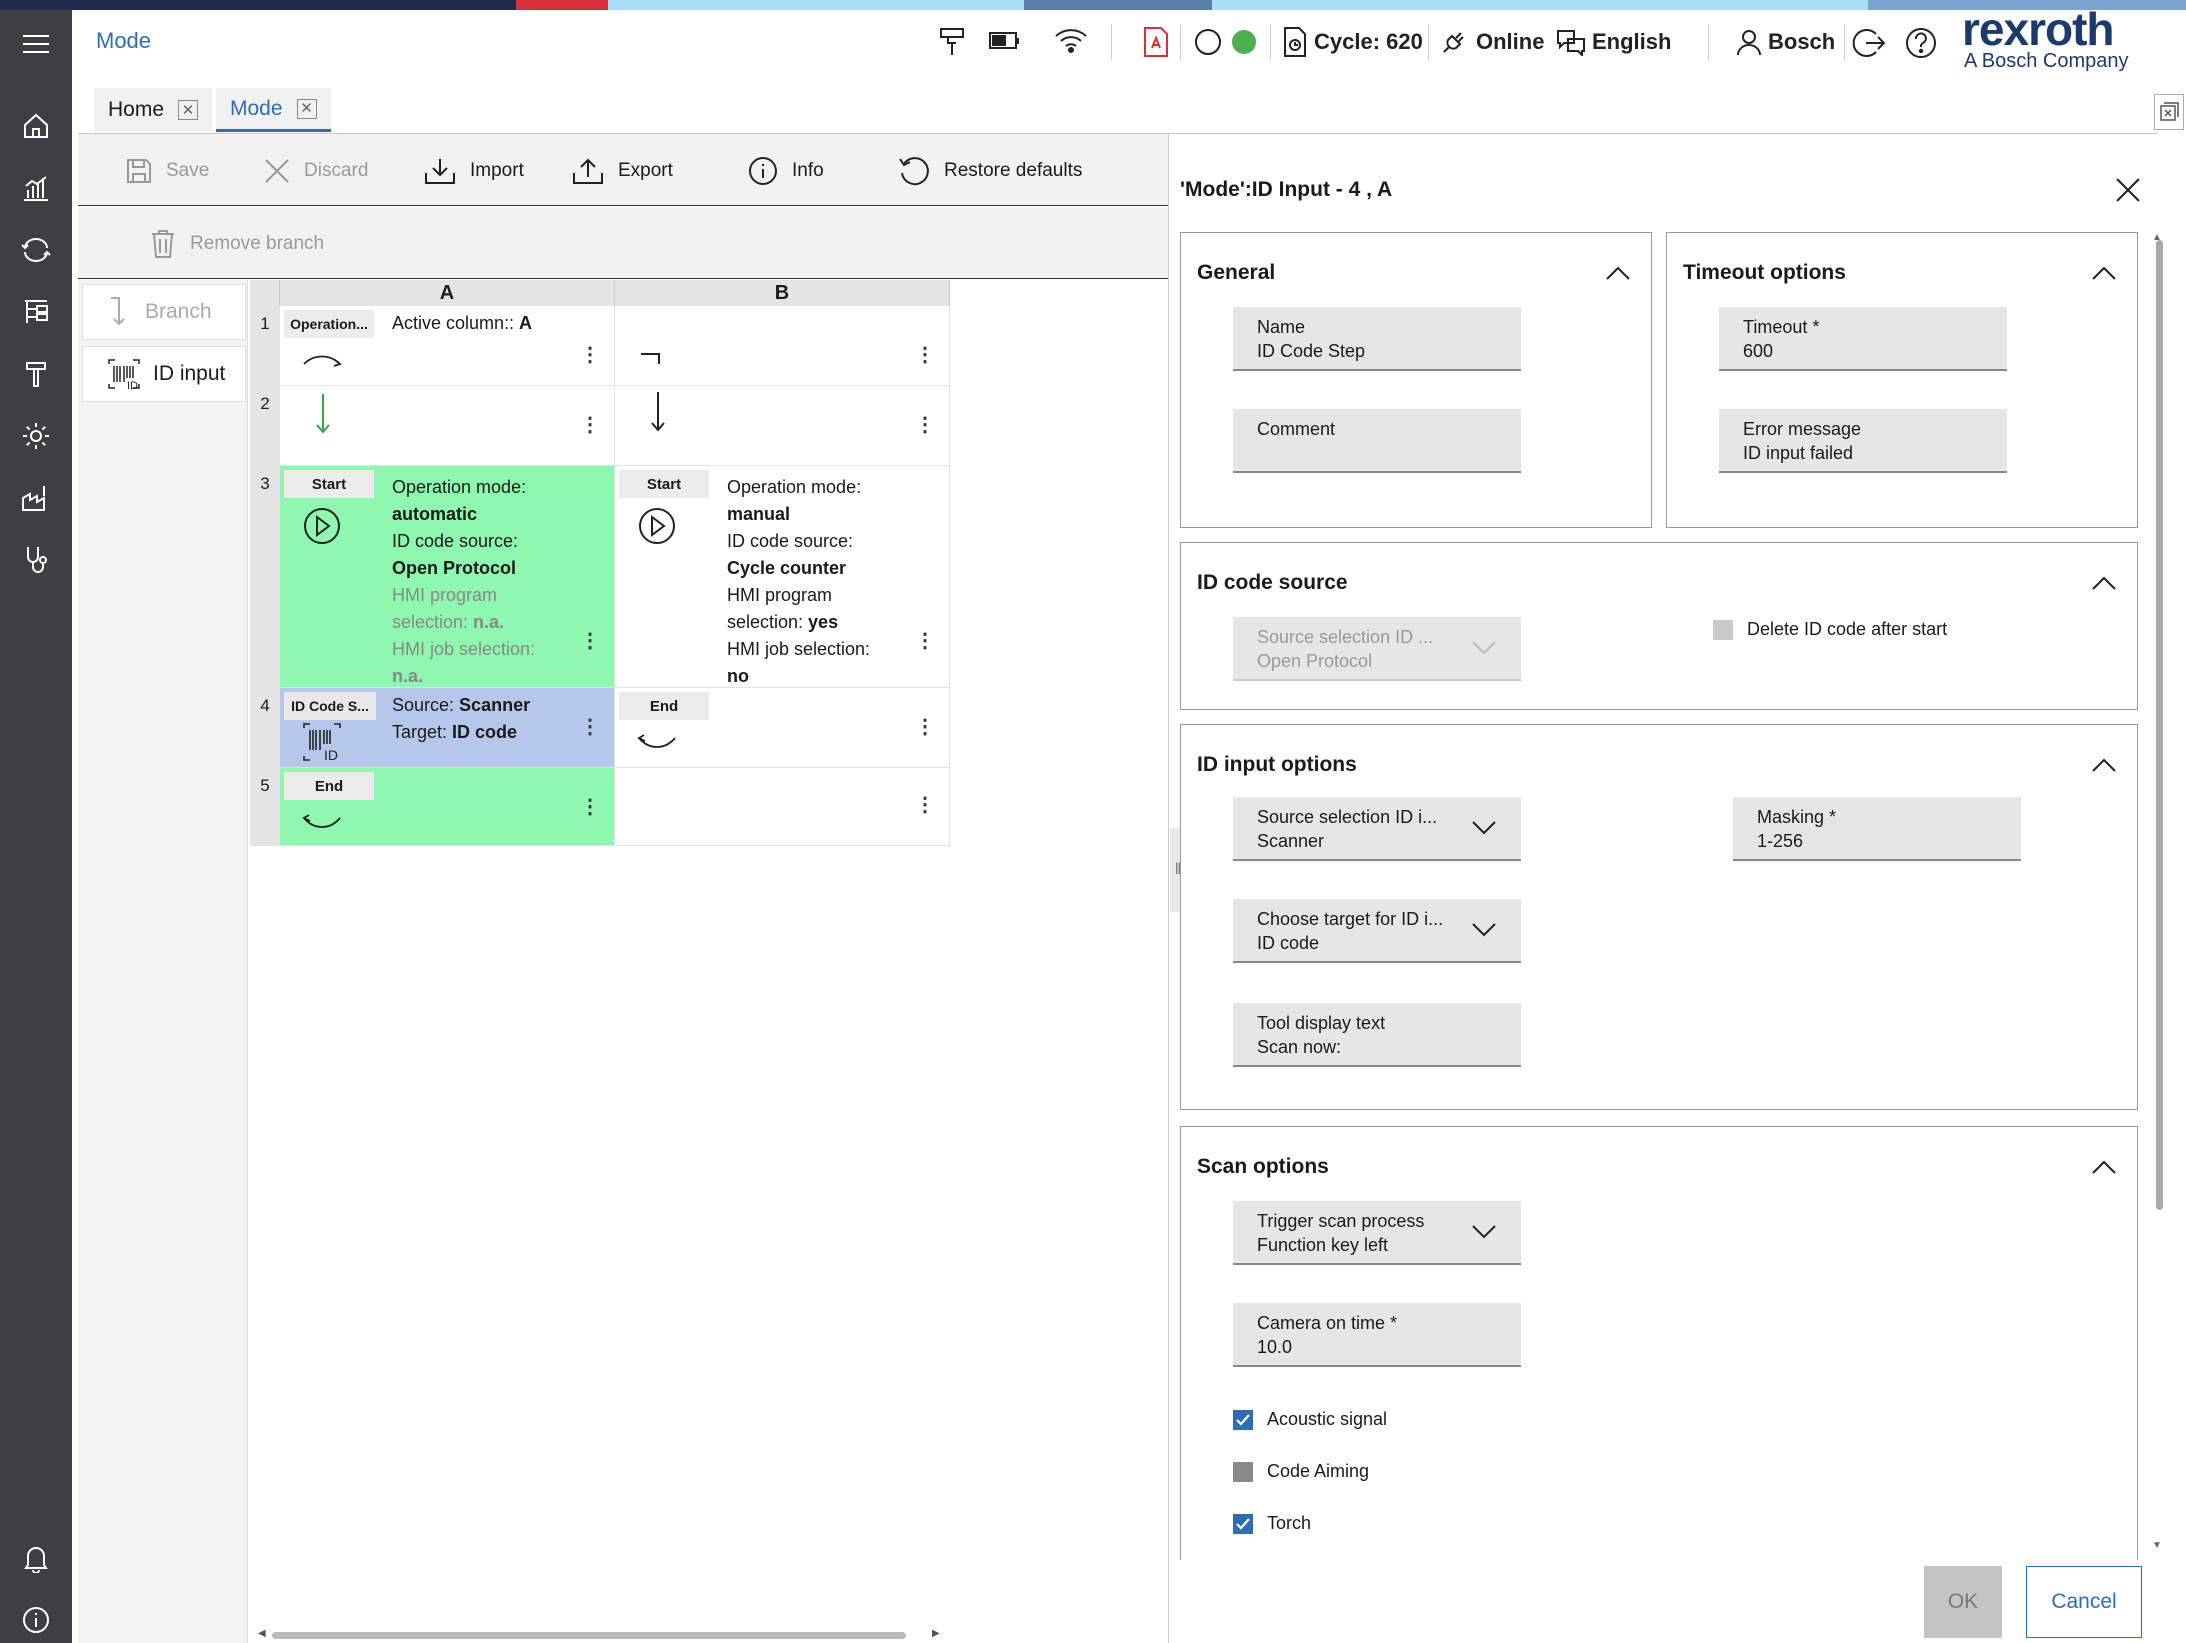  I want to click on masking-field: Masking * 1-256, so click(1877, 829).